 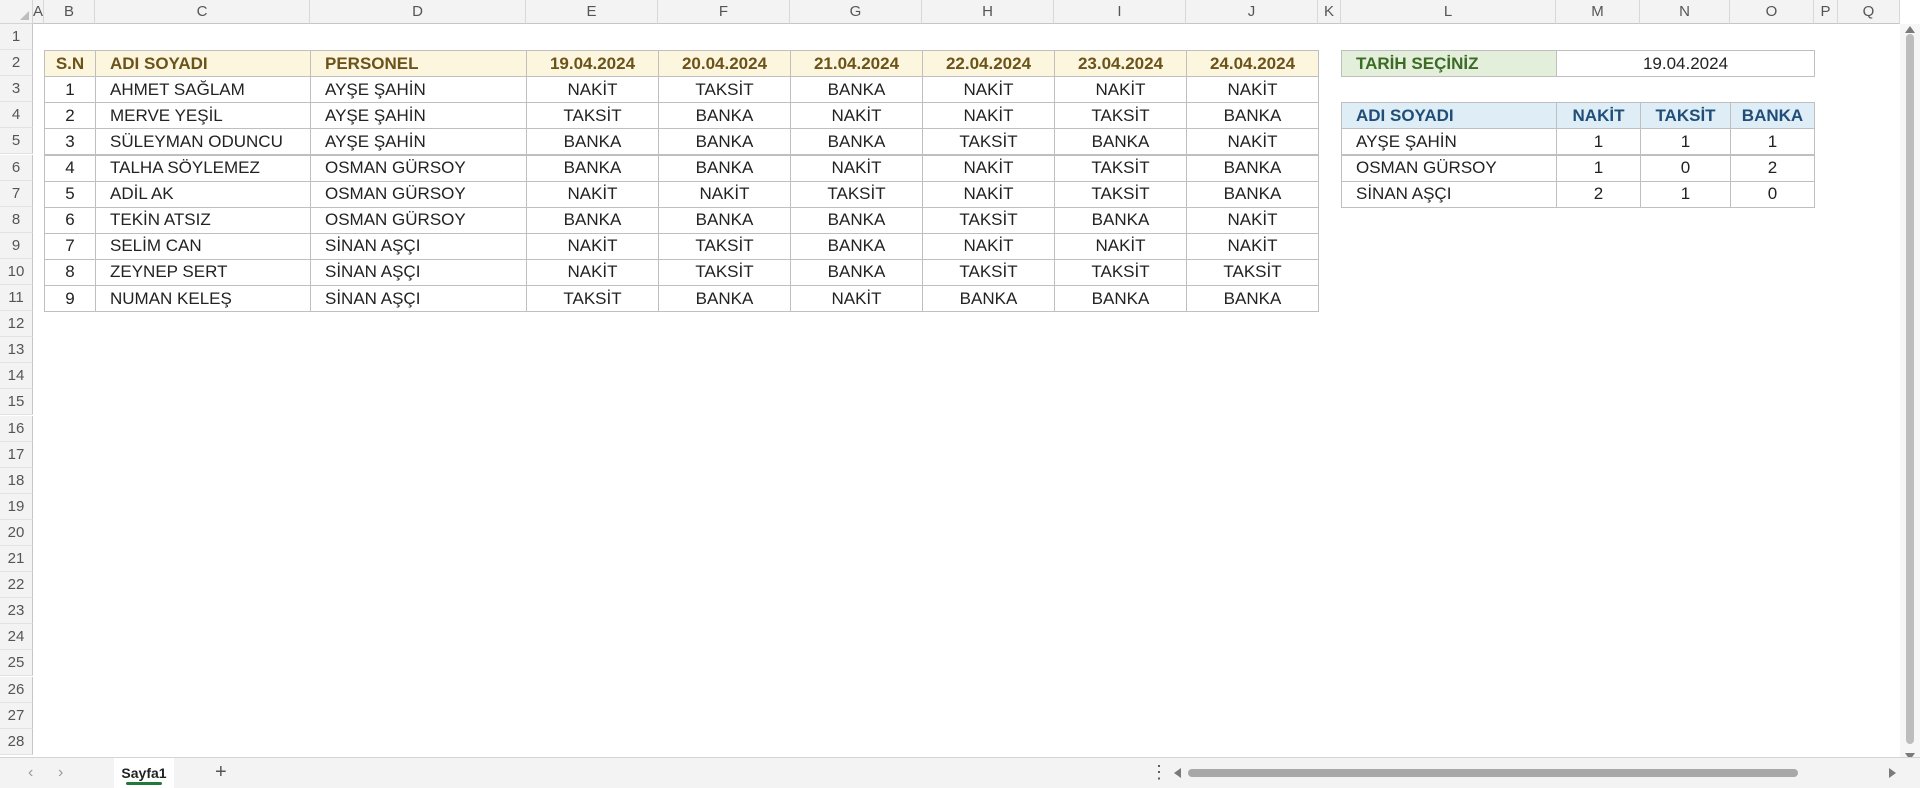 What do you see at coordinates (16, 663) in the screenshot?
I see `row-header: 25` at bounding box center [16, 663].